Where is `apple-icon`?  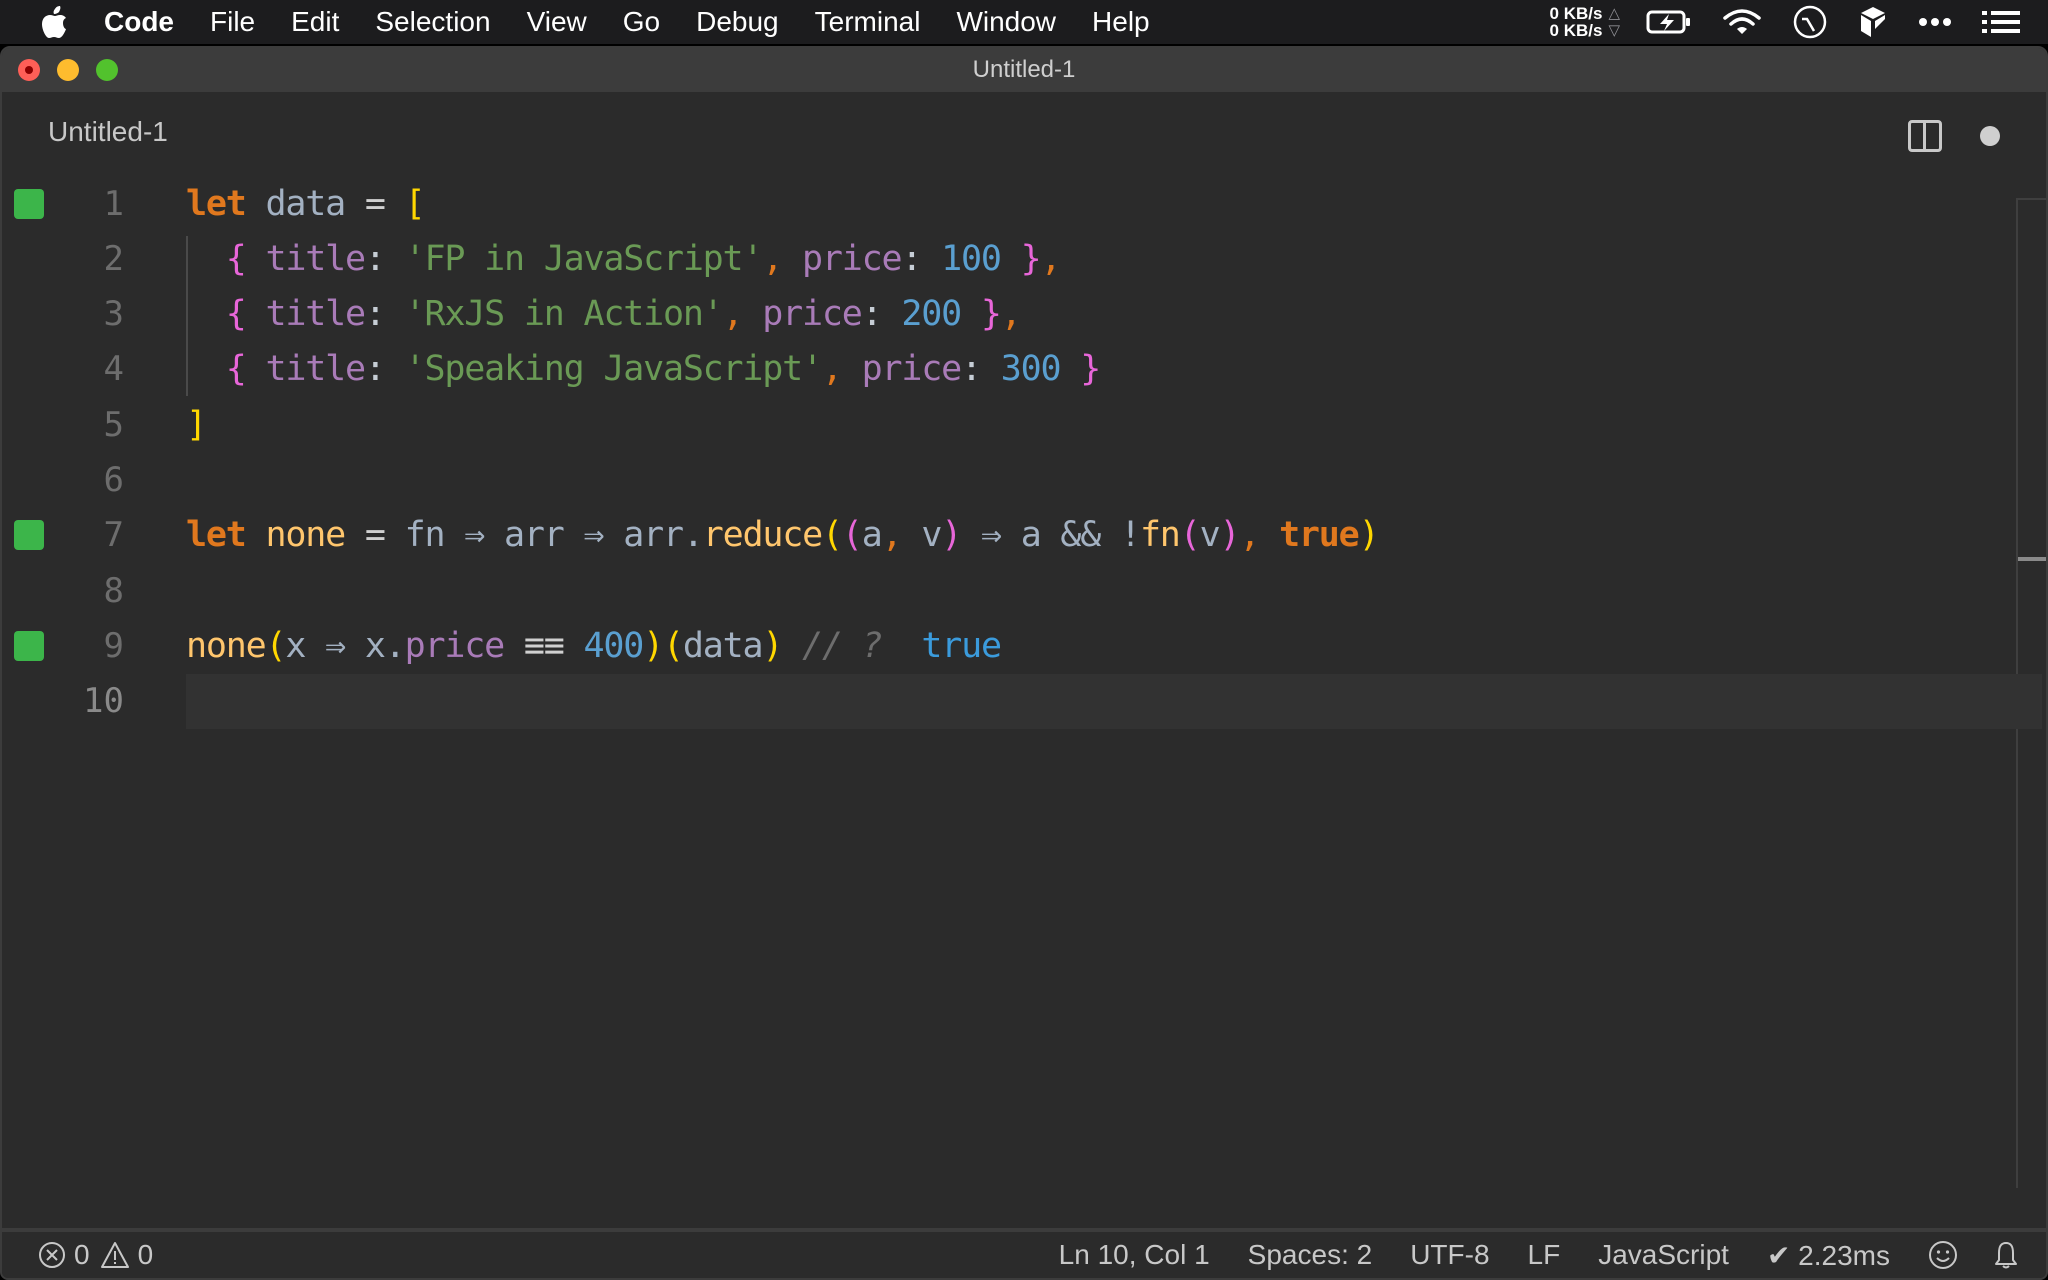 apple-icon is located at coordinates (55, 22).